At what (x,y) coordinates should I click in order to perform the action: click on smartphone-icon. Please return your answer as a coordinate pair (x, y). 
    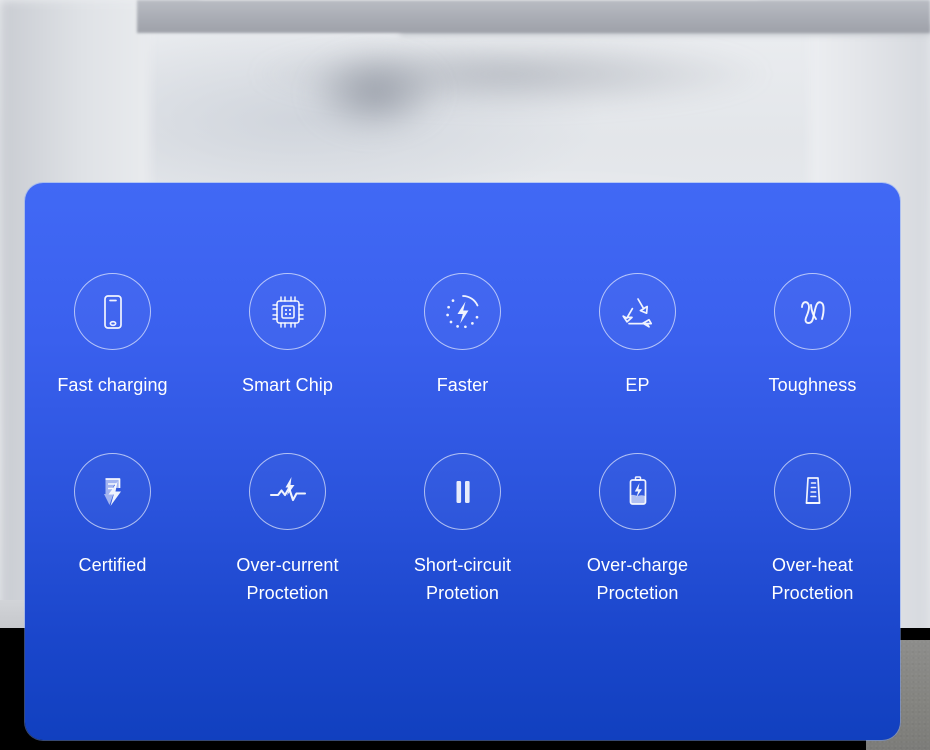
    Looking at the image, I should click on (112, 311).